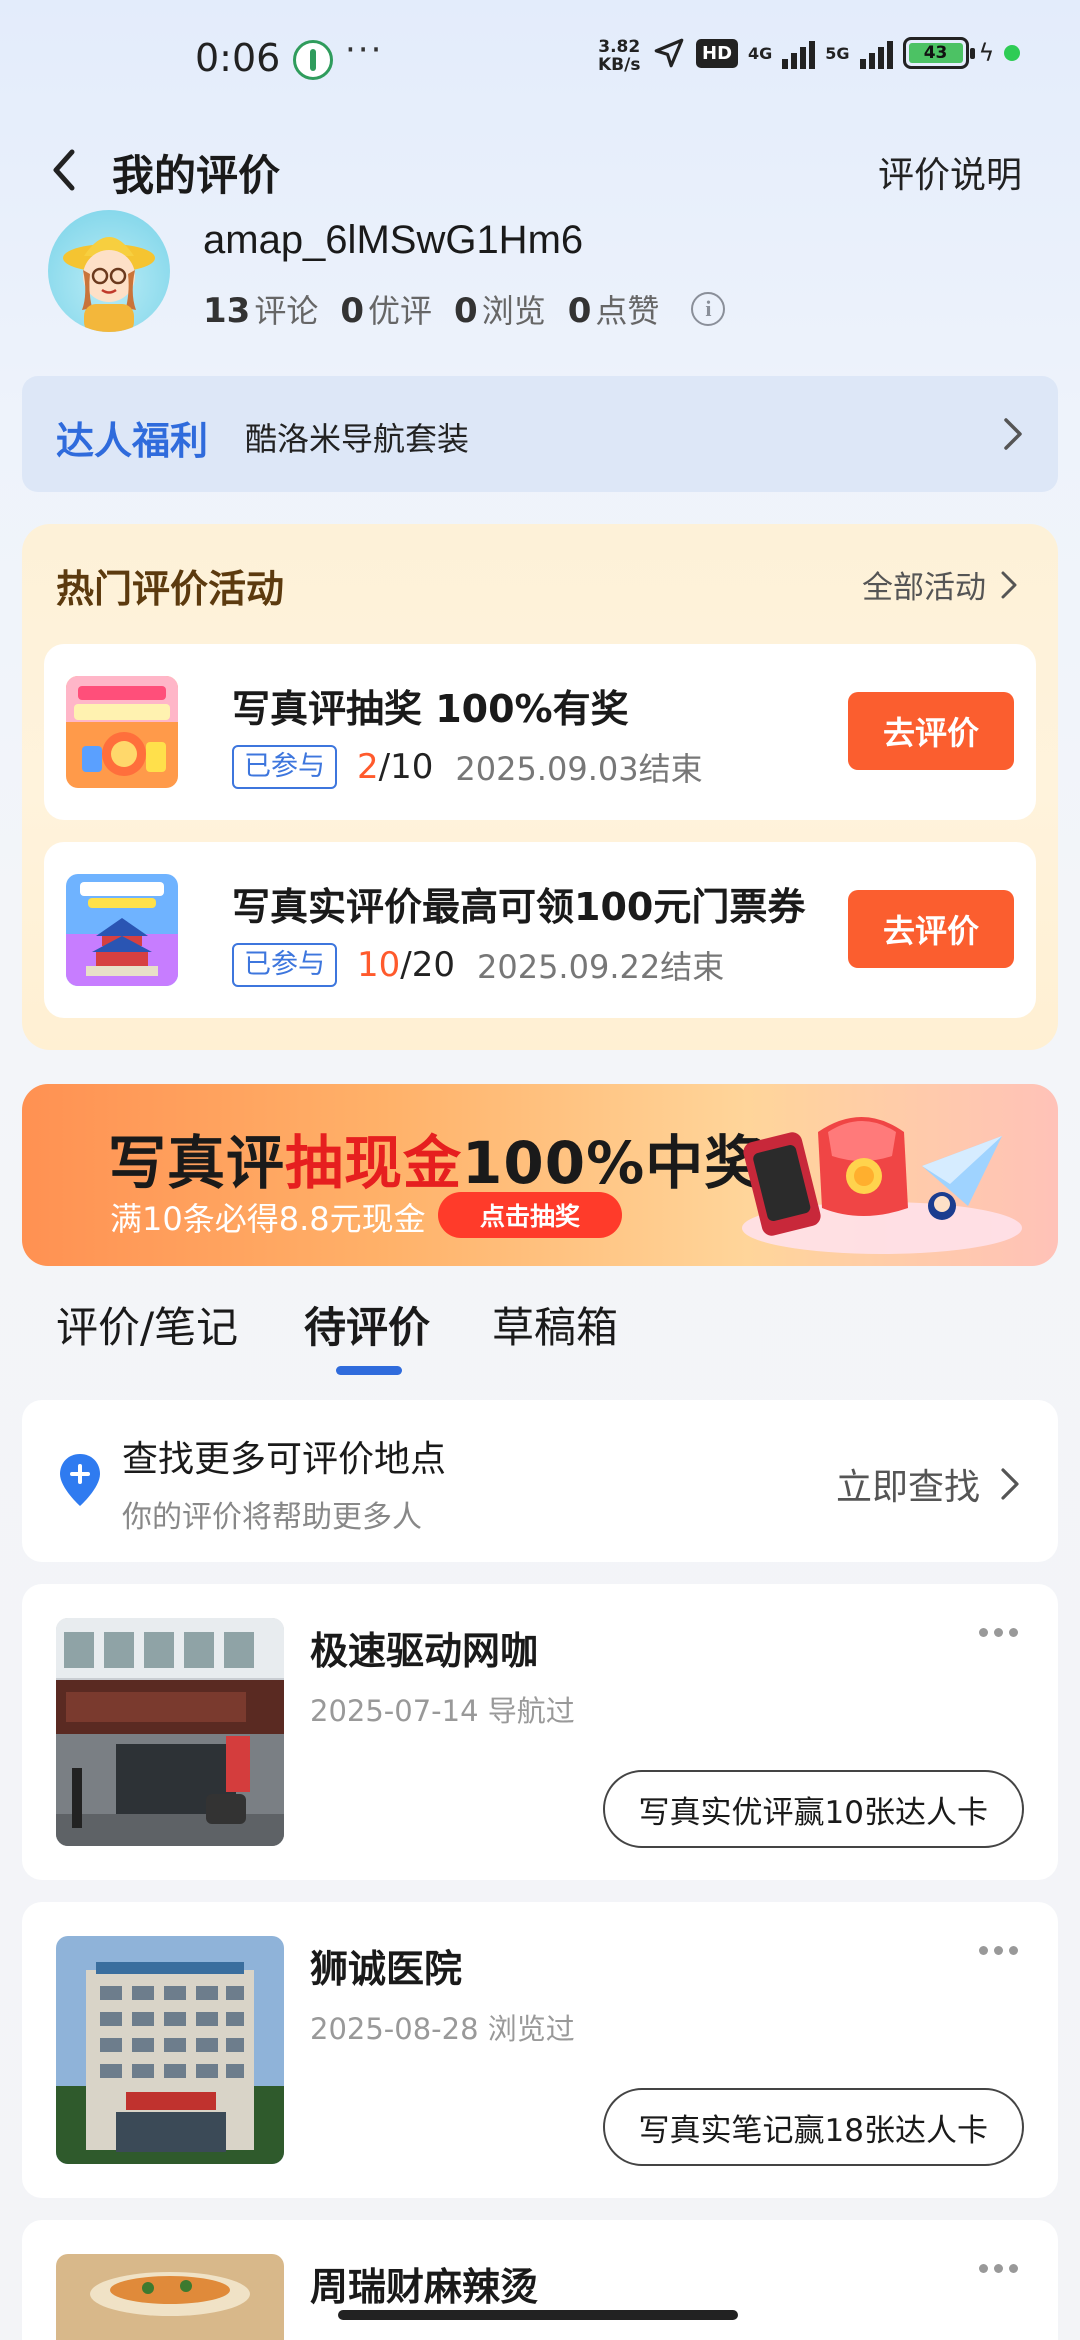 Image resolution: width=1080 pixels, height=2340 pixels. What do you see at coordinates (268, 1219) in the screenshot?
I see `banner-subtitle: 满10条必得8.8元现金` at bounding box center [268, 1219].